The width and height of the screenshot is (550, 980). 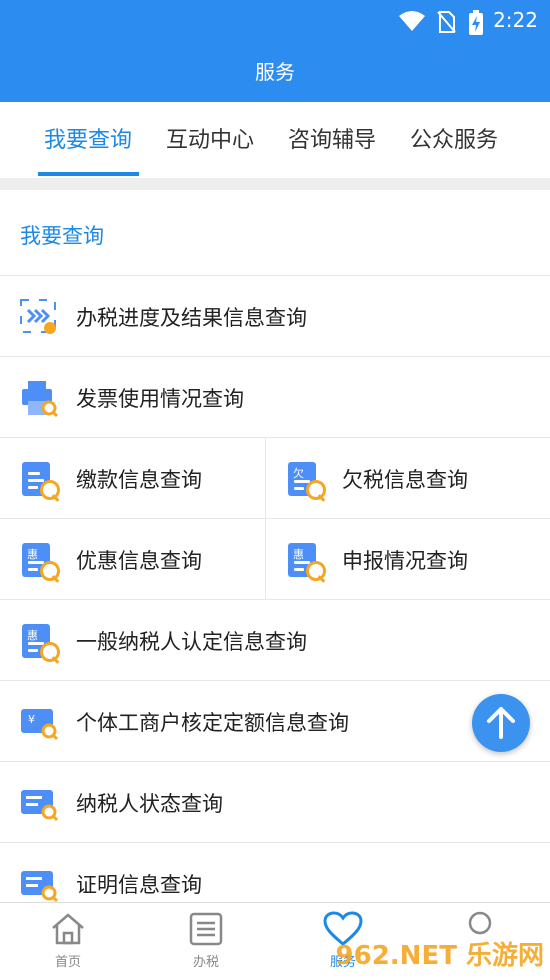 I want to click on list-item-label: 缴款信息查询, so click(x=139, y=479).